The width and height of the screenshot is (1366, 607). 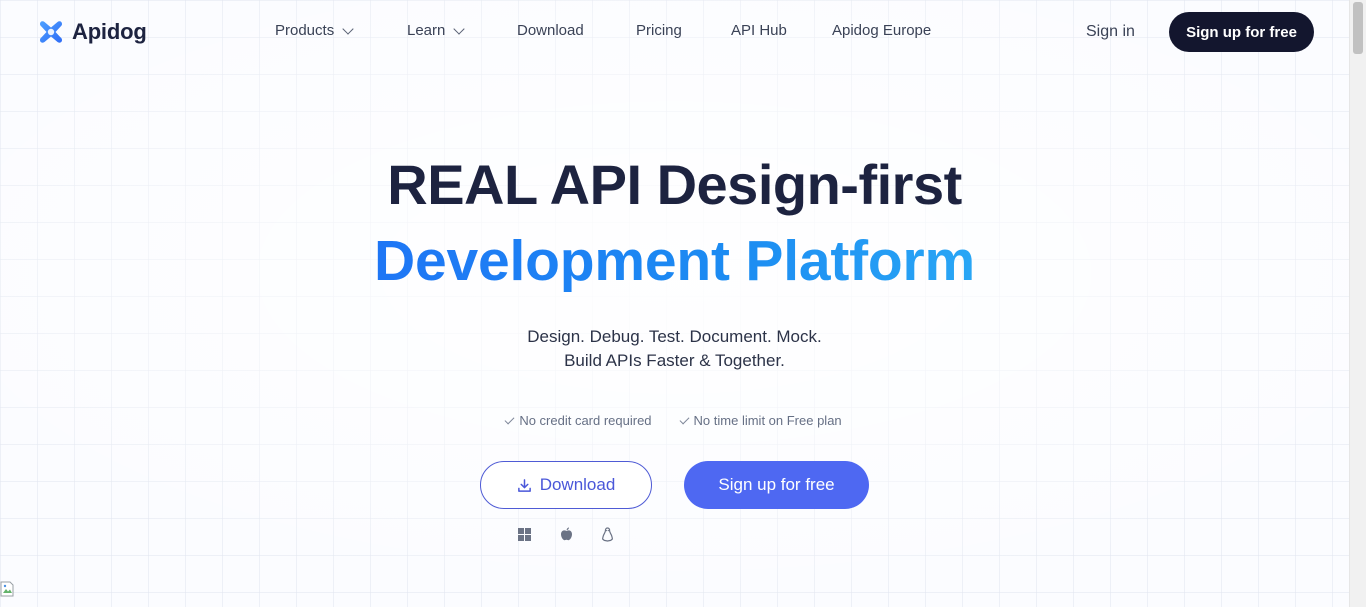 I want to click on hero-signup-button: Sign up for free, so click(x=776, y=485).